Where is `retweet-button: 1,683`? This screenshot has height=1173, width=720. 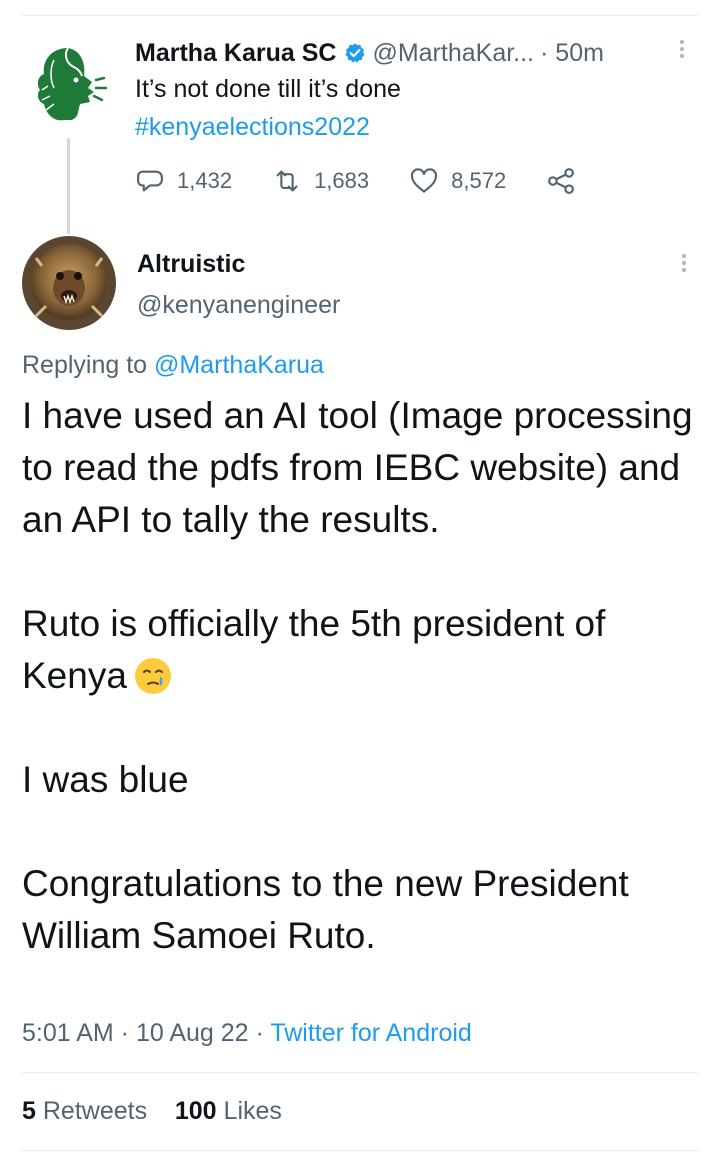
retweet-button: 1,683 is located at coordinates (320, 181).